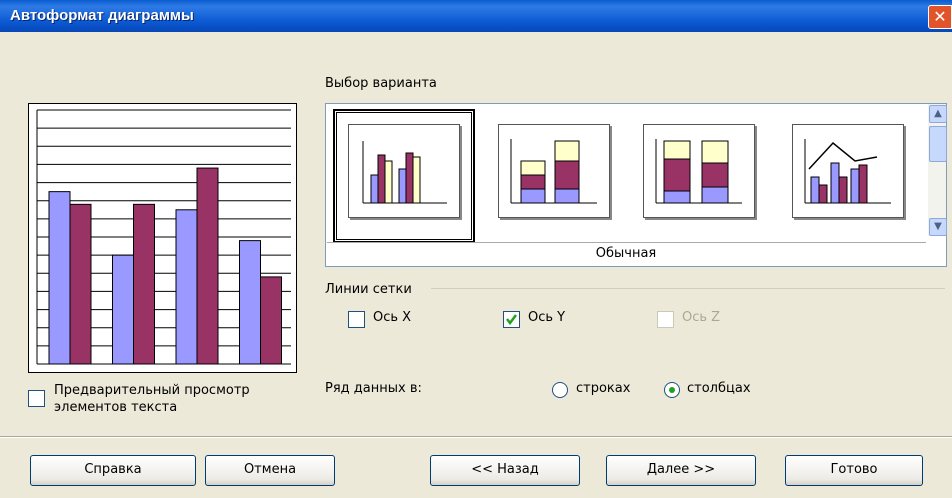 Image resolution: width=952 pixels, height=498 pixels. What do you see at coordinates (854, 470) in the screenshot?
I see `finish-button: Готово` at bounding box center [854, 470].